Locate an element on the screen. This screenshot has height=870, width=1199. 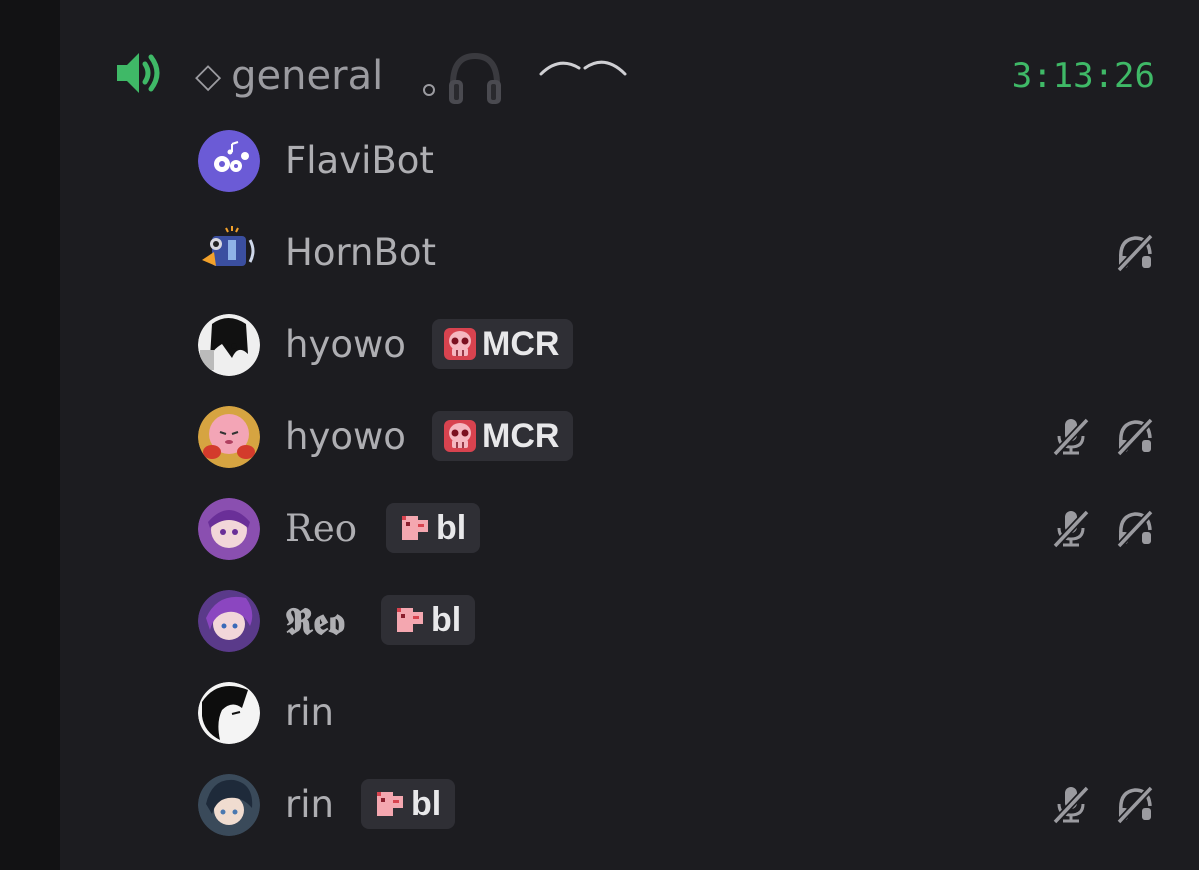
voice-user-row: FlaviBot is located at coordinates (676, 164).